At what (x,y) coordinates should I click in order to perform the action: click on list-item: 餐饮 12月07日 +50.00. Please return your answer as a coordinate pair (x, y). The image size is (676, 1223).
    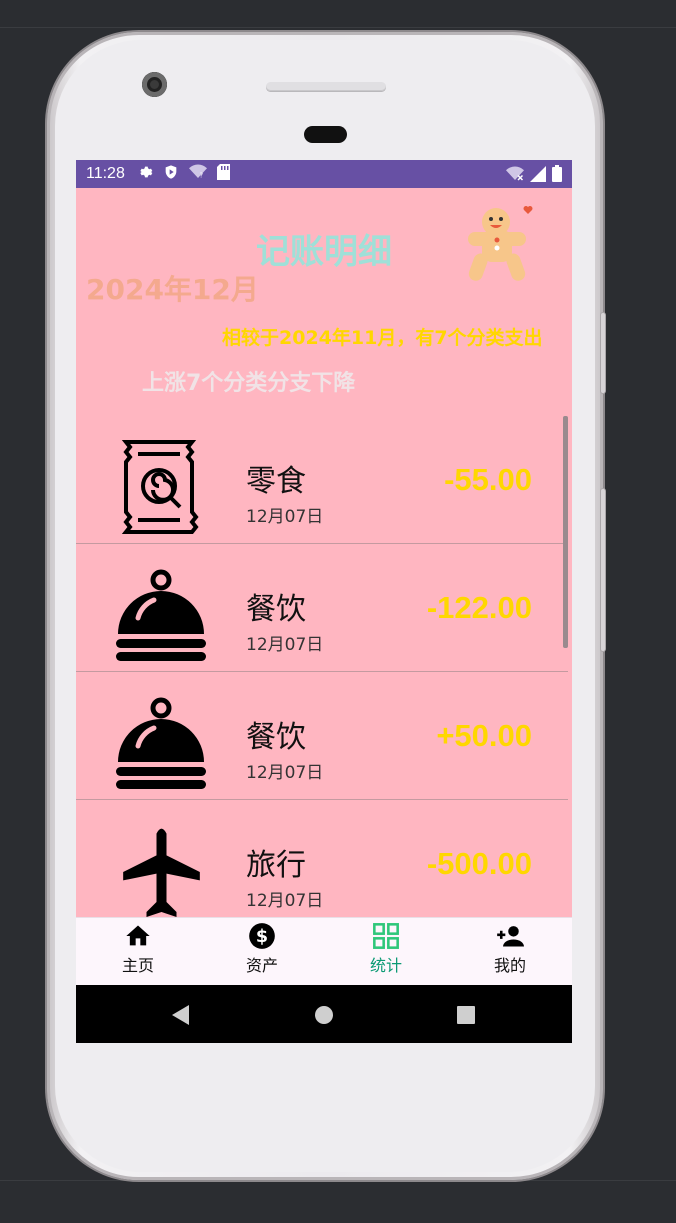
    Looking at the image, I should click on (322, 736).